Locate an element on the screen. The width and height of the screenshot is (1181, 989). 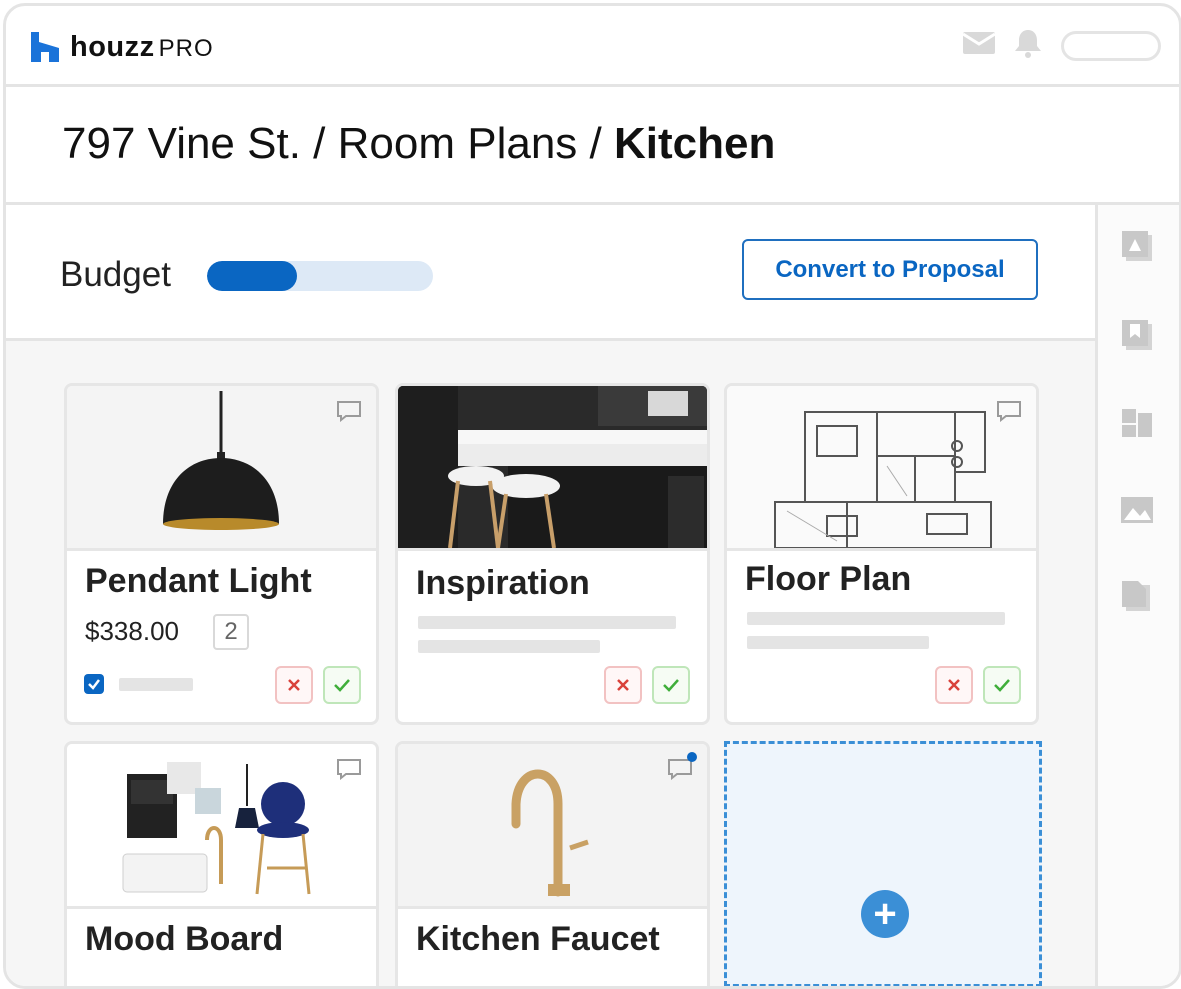
item-card-floor-plan: Floor Plan is located at coordinates (881, 554).